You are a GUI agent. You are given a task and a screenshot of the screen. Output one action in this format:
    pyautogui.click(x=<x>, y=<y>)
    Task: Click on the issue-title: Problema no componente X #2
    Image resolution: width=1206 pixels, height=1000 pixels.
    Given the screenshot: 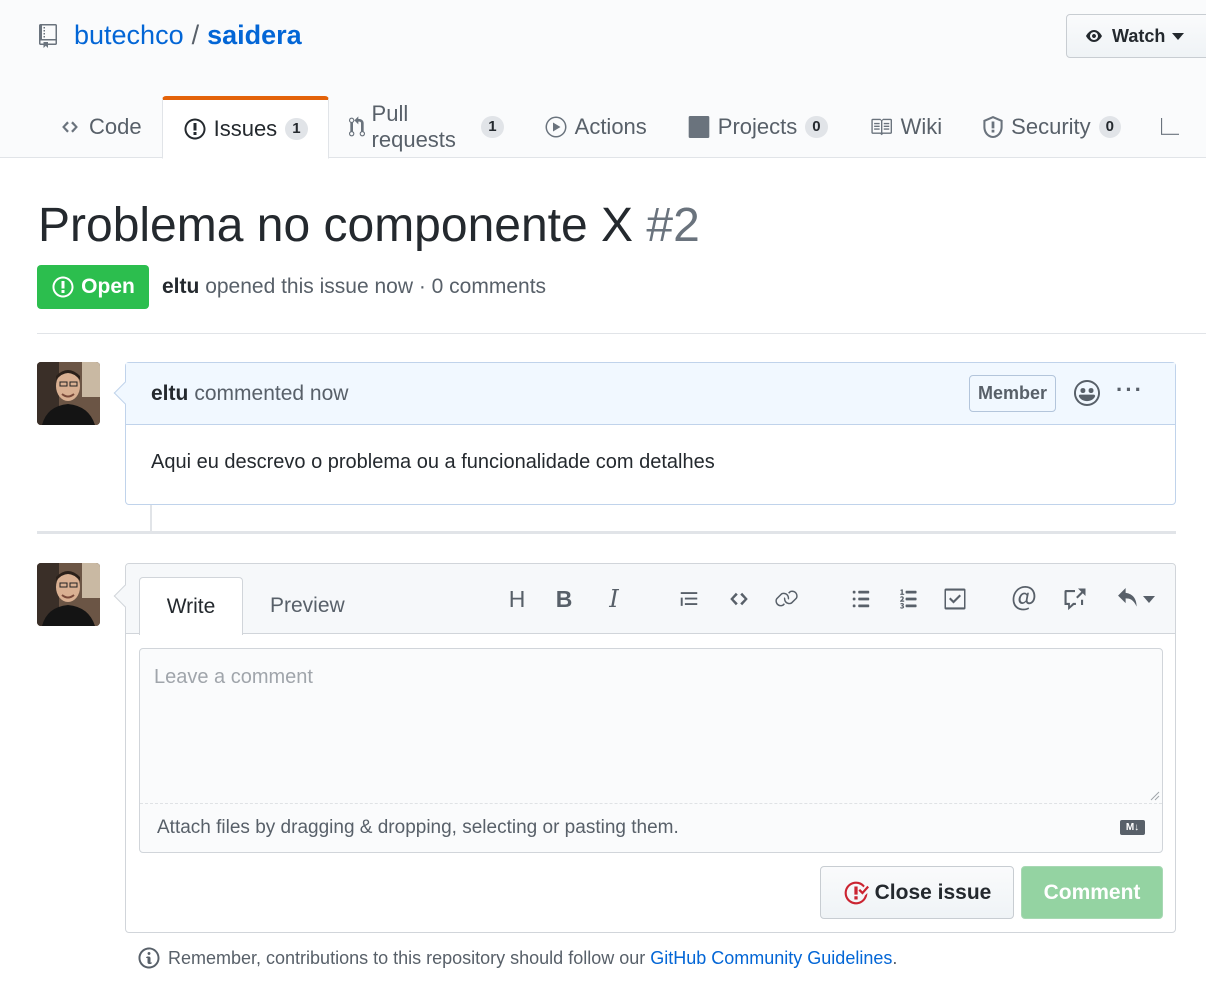 What is the action you would take?
    pyautogui.click(x=369, y=225)
    